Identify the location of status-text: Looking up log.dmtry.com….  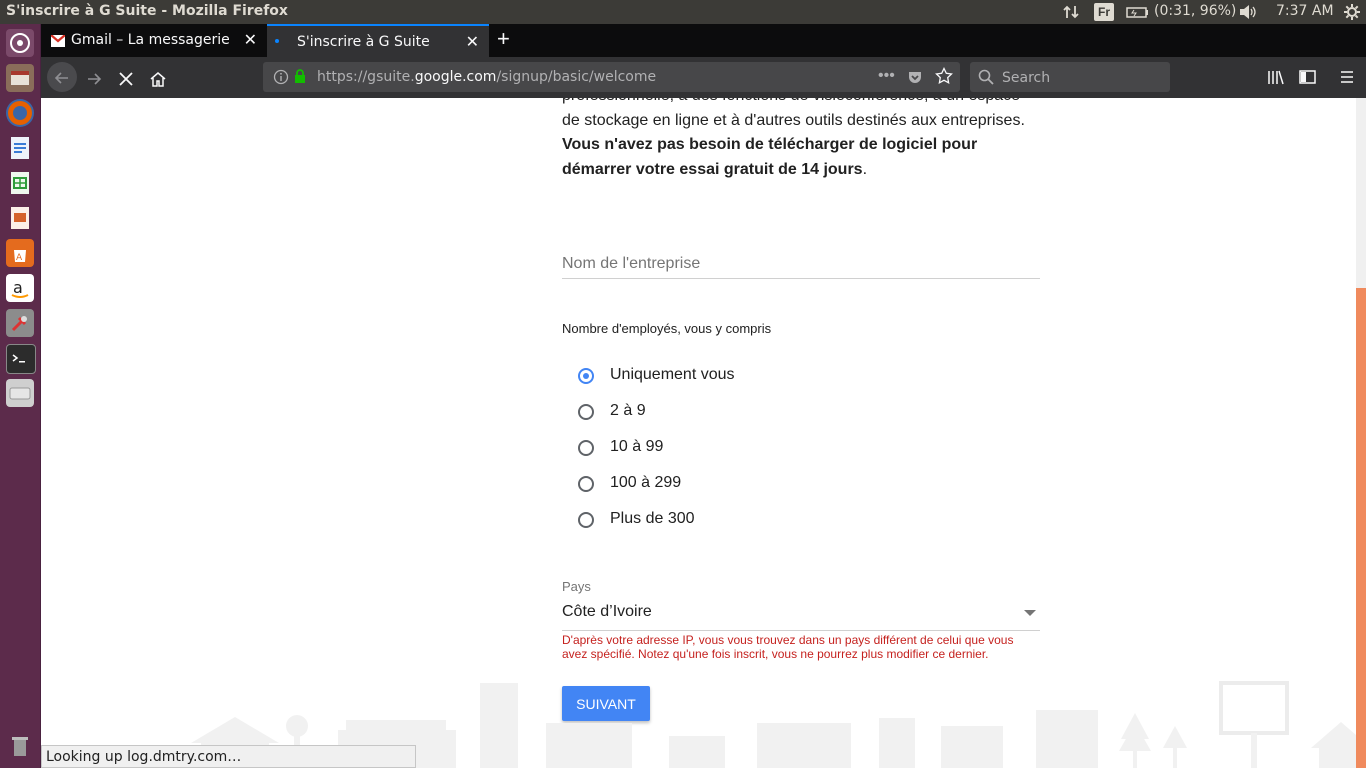
(144, 757).